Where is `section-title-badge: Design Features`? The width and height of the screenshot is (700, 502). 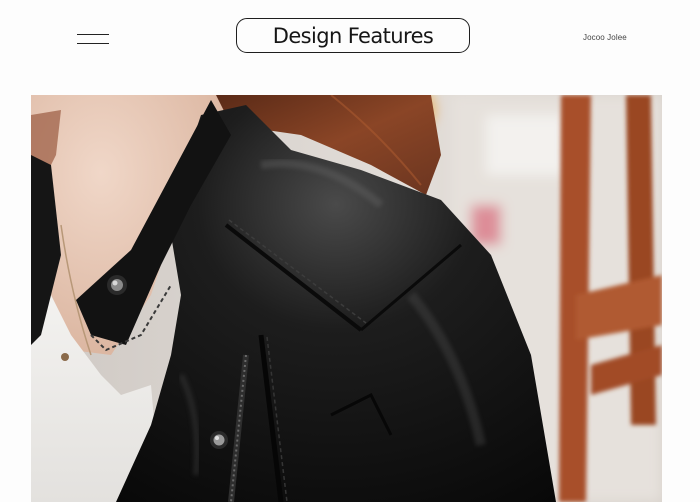
section-title-badge: Design Features is located at coordinates (353, 35).